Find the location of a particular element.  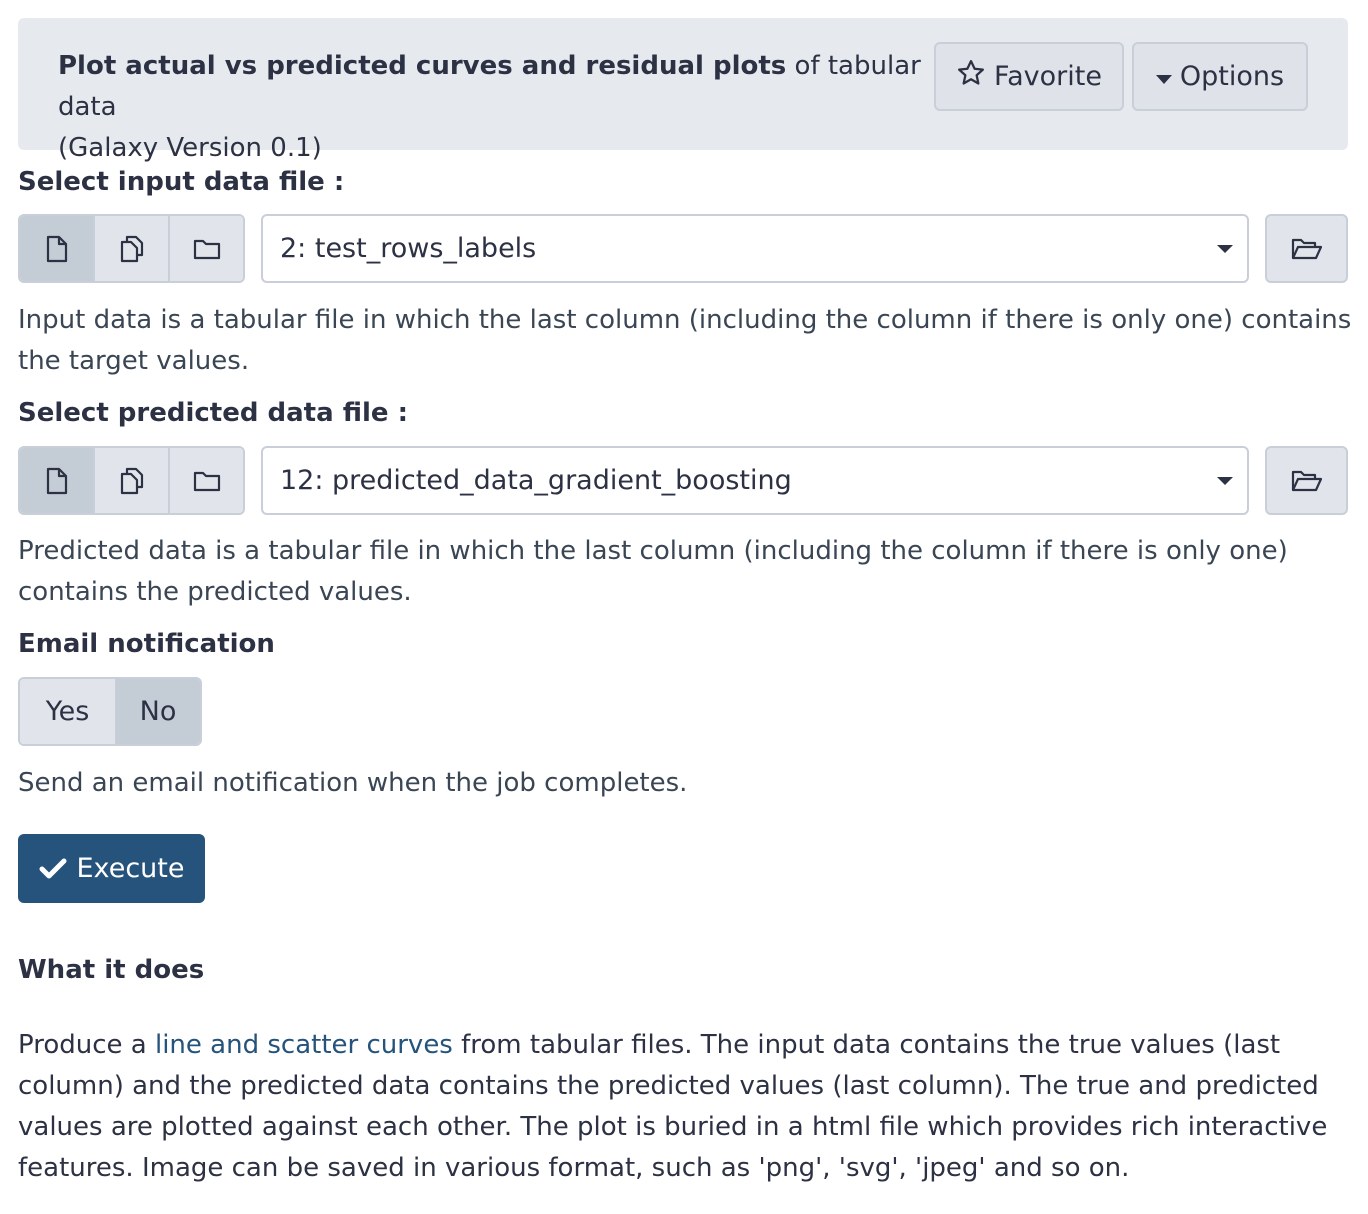

line-scatter-link: line and scatter curves is located at coordinates (304, 1045).